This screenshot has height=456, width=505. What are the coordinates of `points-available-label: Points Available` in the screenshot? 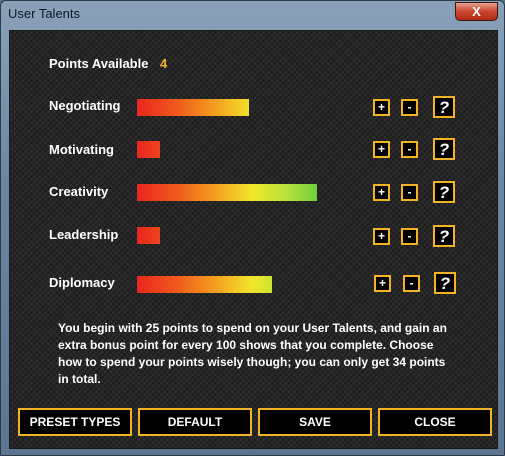 It's located at (99, 63).